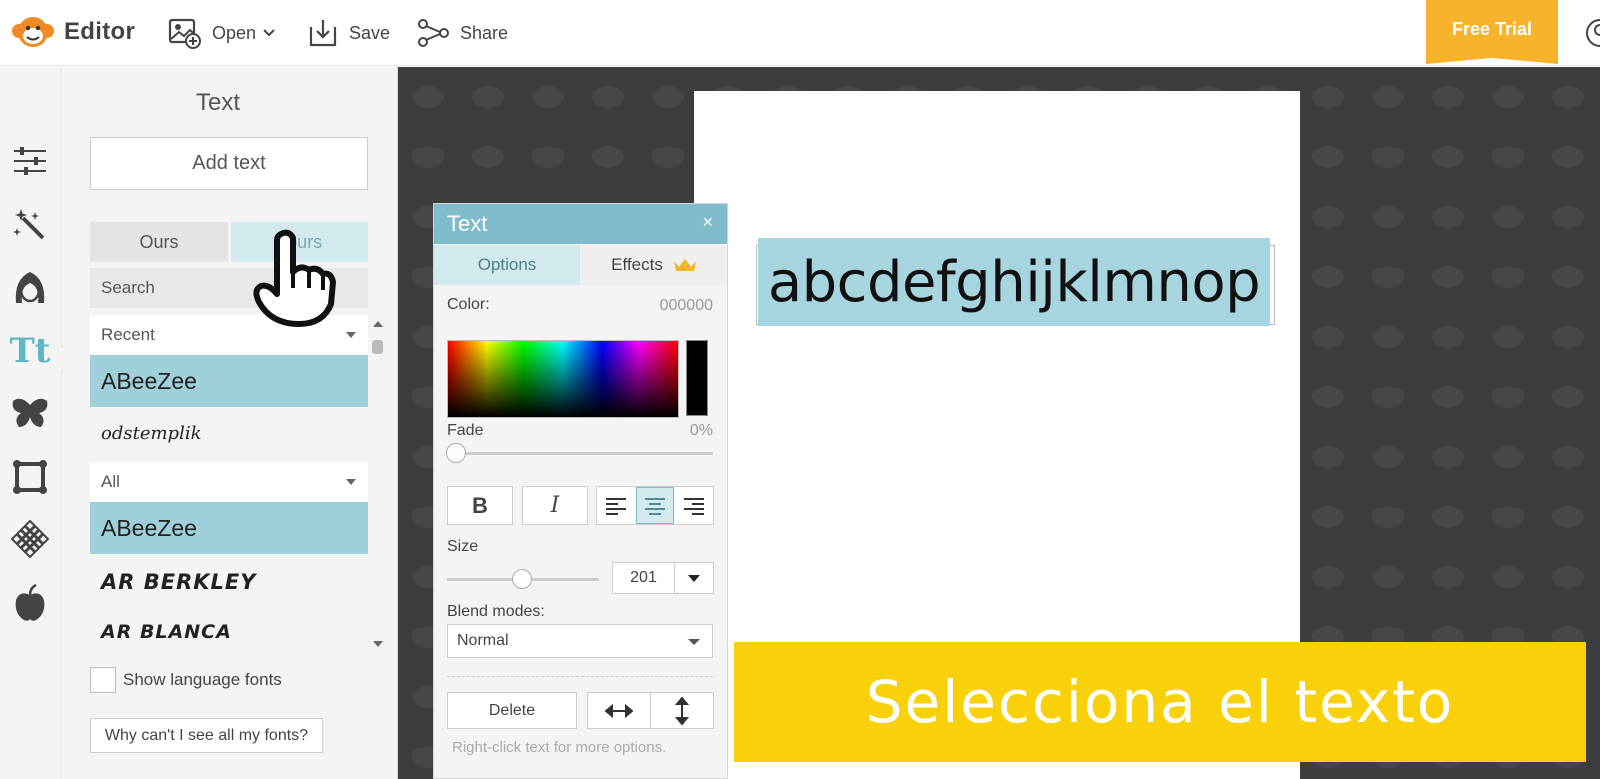 The width and height of the screenshot is (1600, 779). I want to click on bold-button: B, so click(480, 505).